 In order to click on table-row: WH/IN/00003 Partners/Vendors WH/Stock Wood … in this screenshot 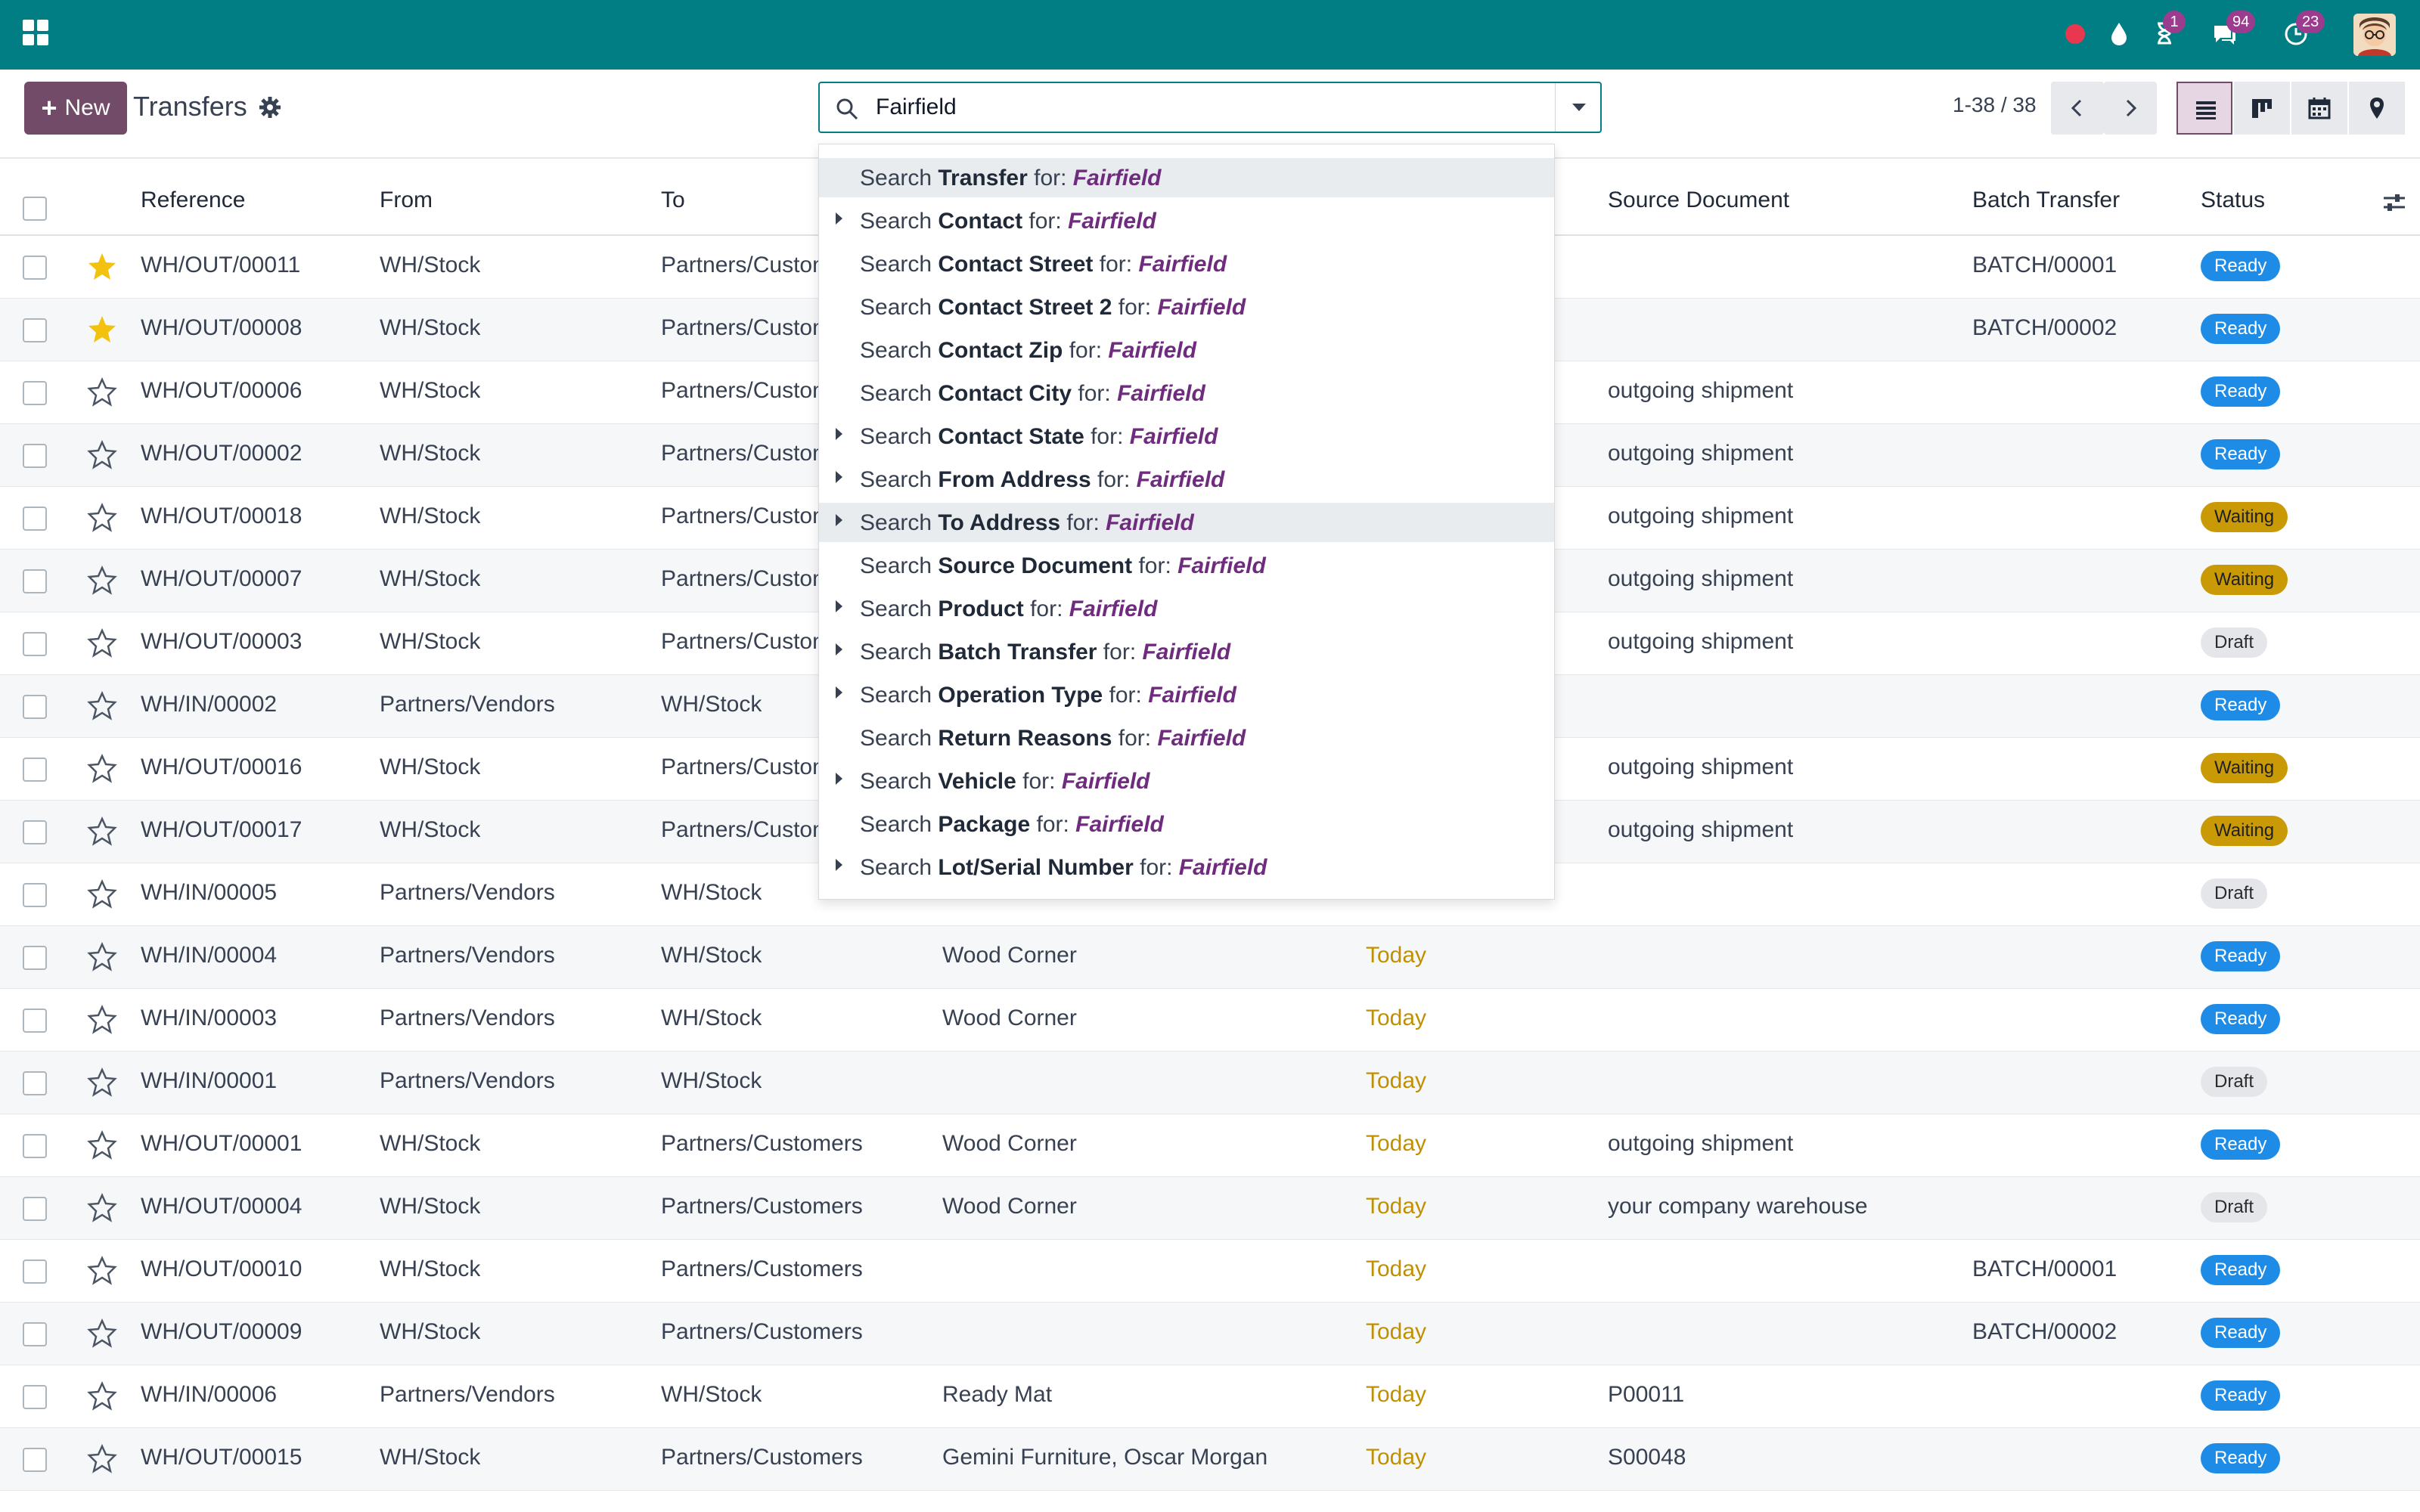, I will do `click(1210, 1021)`.